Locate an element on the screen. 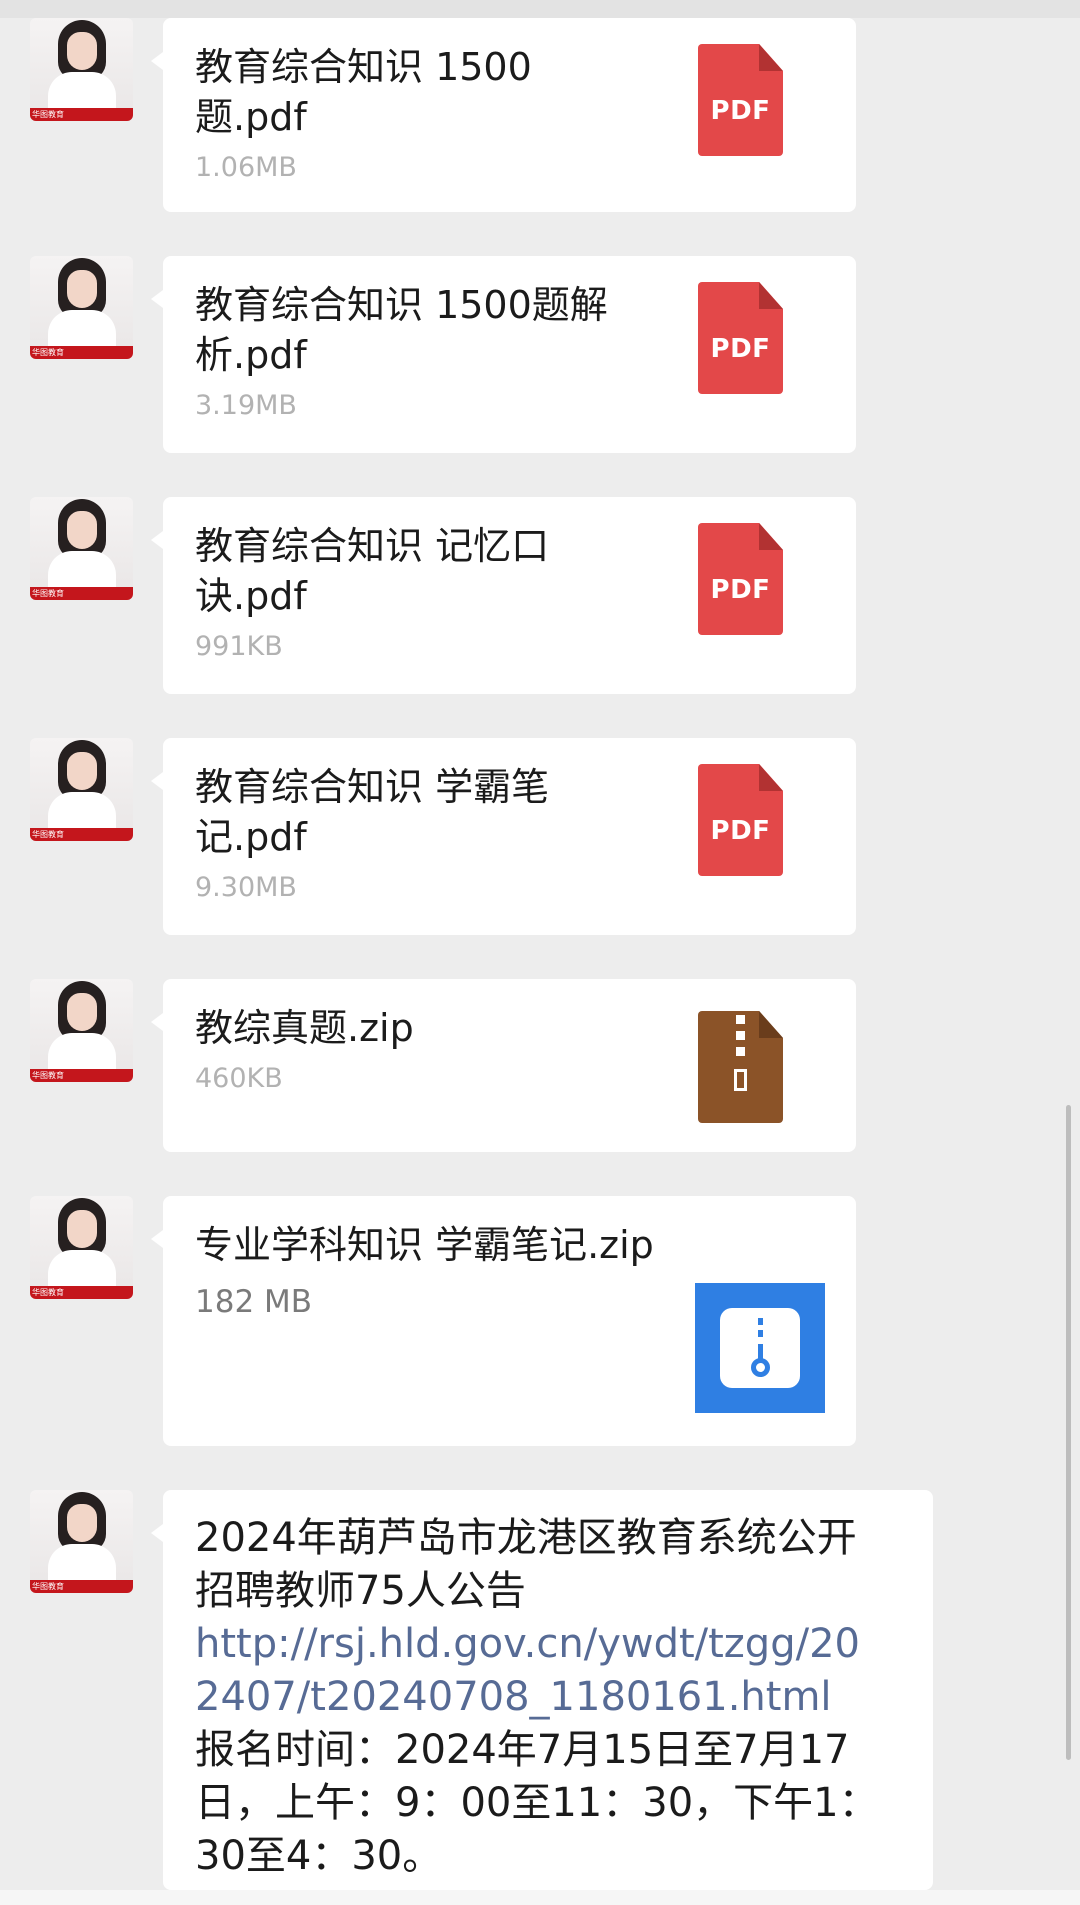  file-card: 教育综合知识 1500题解析.pdf 3.19MB PDF is located at coordinates (503, 354).